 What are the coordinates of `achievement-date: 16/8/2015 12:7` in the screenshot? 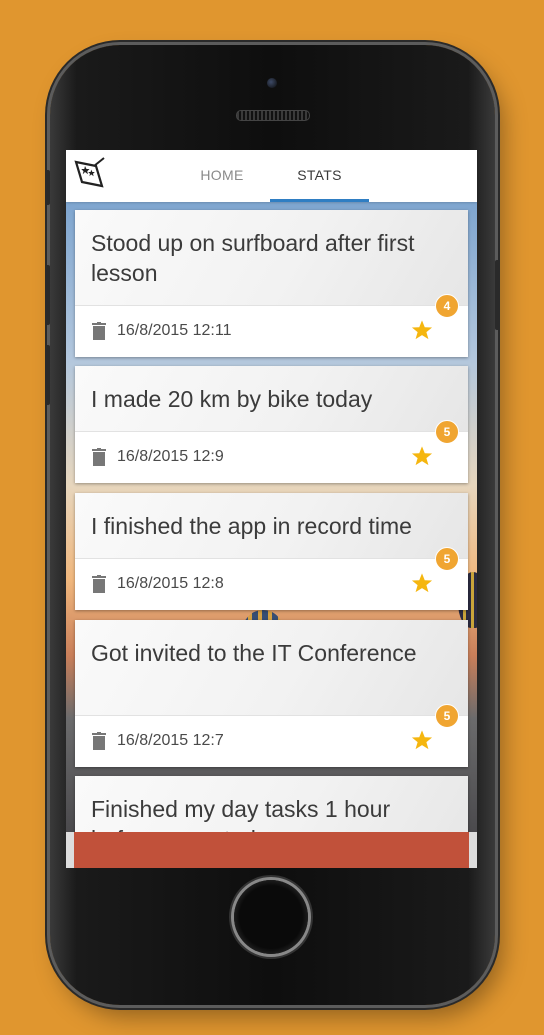 It's located at (170, 740).